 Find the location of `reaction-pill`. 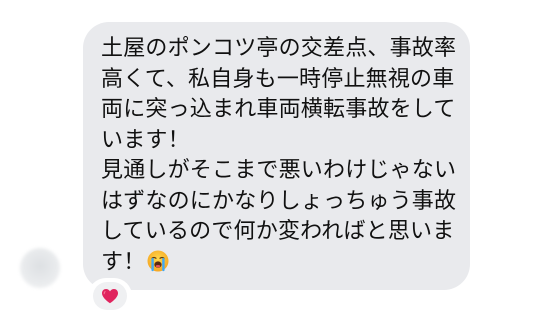

reaction-pill is located at coordinates (110, 296).